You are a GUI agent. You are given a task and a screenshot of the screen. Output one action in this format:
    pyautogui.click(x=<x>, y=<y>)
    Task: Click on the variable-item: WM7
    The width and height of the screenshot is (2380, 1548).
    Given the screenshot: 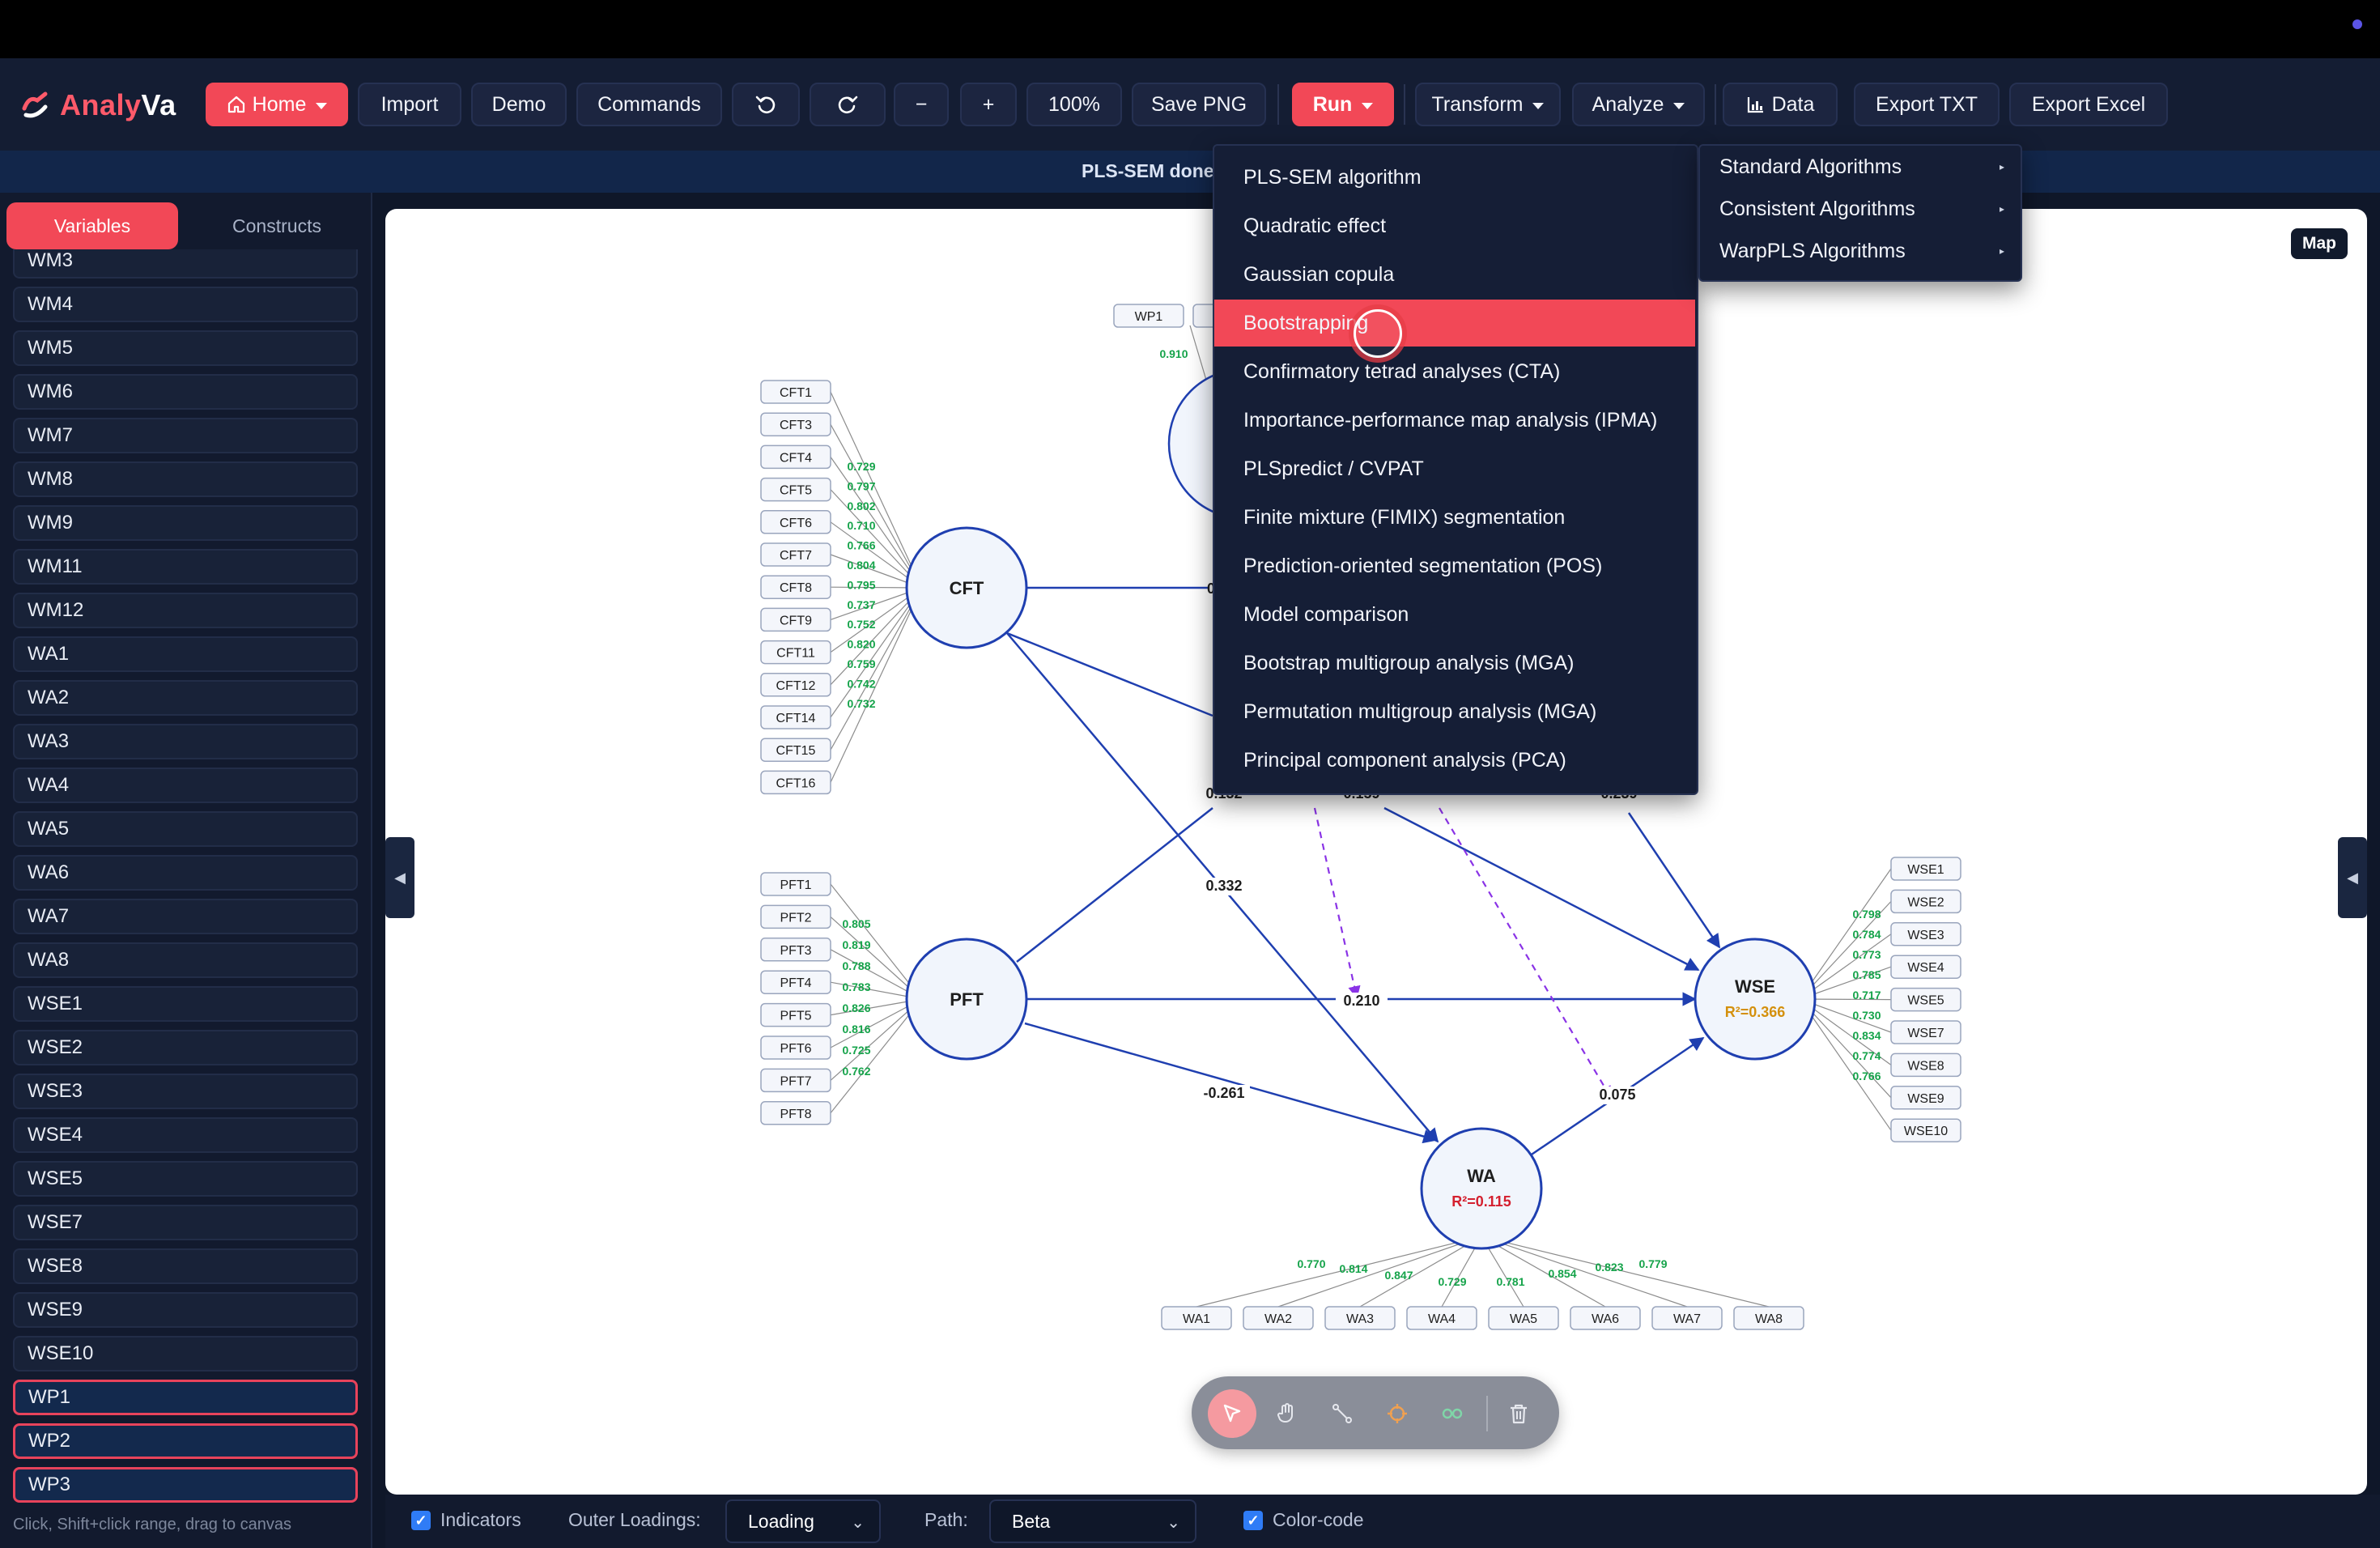 What is the action you would take?
    pyautogui.click(x=185, y=436)
    